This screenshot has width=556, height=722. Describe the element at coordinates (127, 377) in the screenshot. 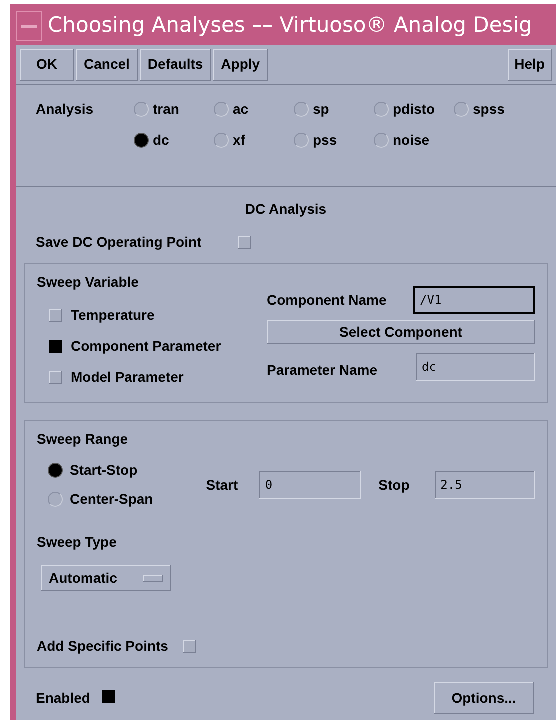

I see `checkbox-label: Model Parameter` at that location.